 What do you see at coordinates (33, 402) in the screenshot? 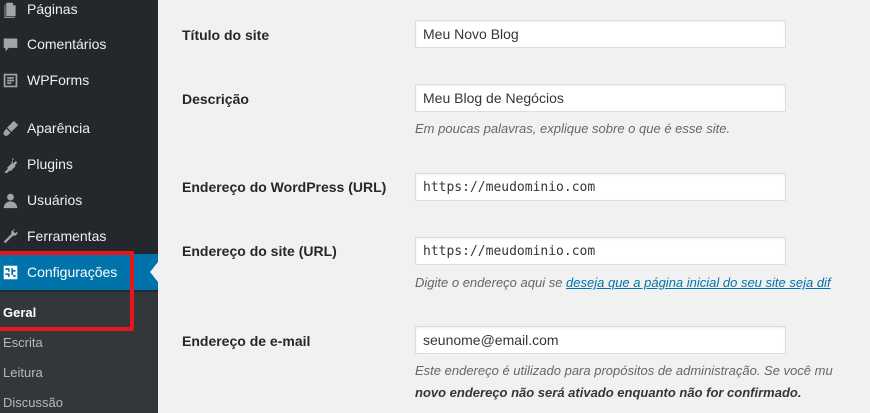
I see `submenu-item-discussion: Discussão` at bounding box center [33, 402].